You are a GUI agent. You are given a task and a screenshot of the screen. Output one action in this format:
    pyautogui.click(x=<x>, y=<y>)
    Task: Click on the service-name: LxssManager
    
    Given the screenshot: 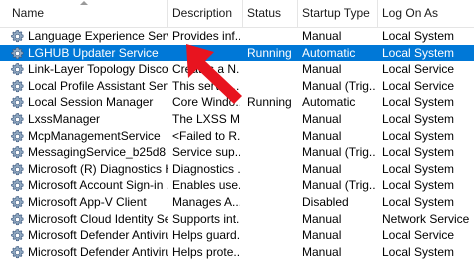 What is the action you would take?
    pyautogui.click(x=64, y=118)
    